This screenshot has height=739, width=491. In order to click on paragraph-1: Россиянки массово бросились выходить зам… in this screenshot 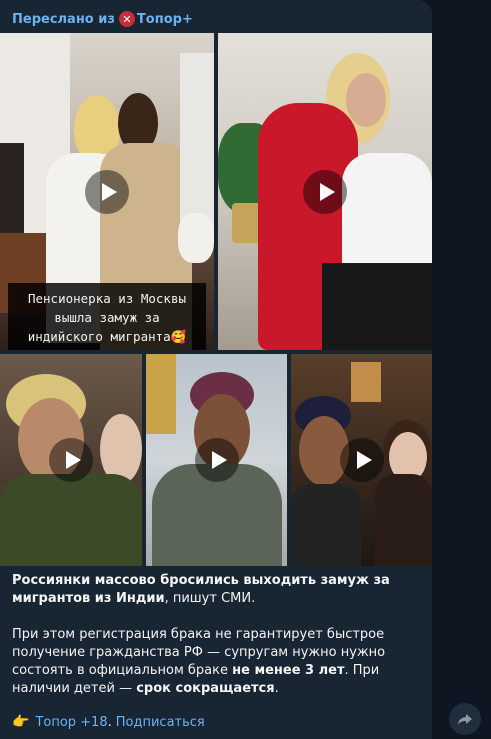, I will do `click(217, 590)`.